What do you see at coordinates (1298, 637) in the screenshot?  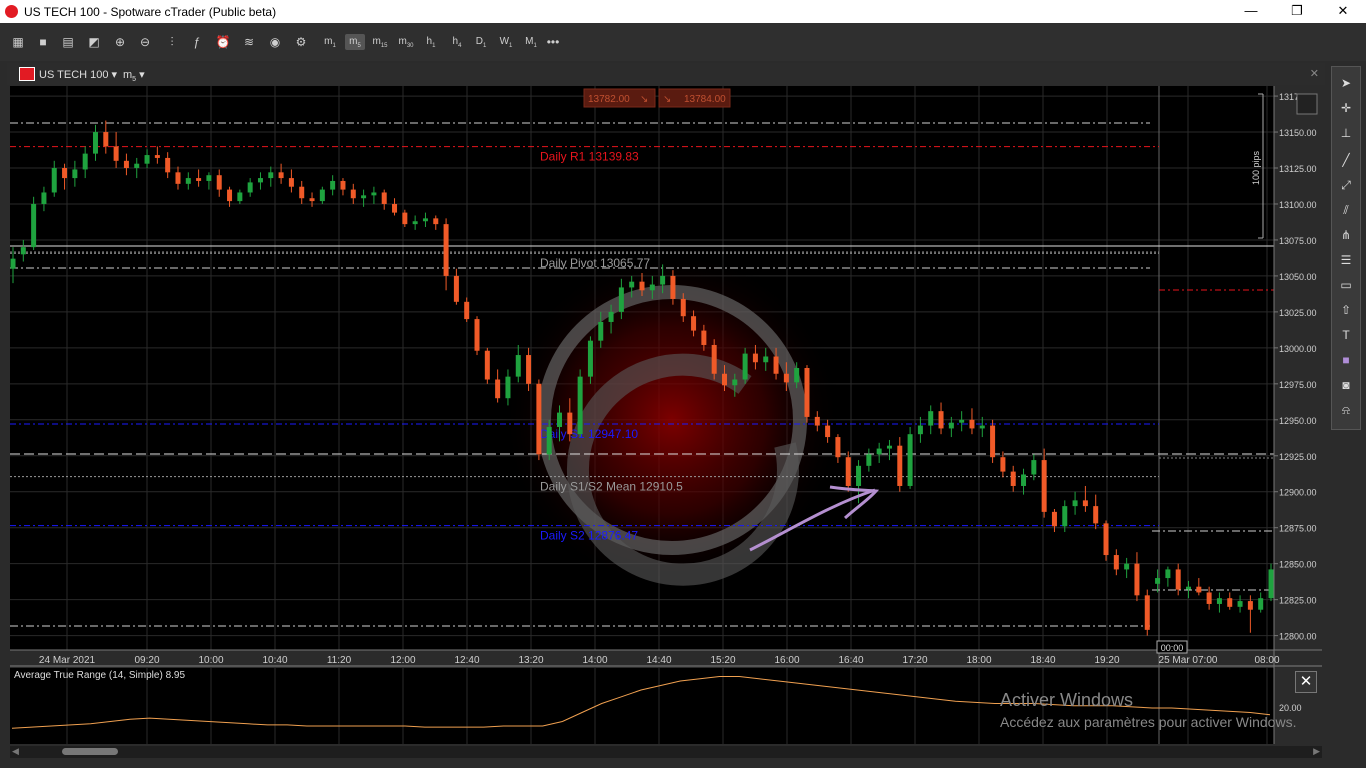 I see `y-tick-label: 12800.00` at bounding box center [1298, 637].